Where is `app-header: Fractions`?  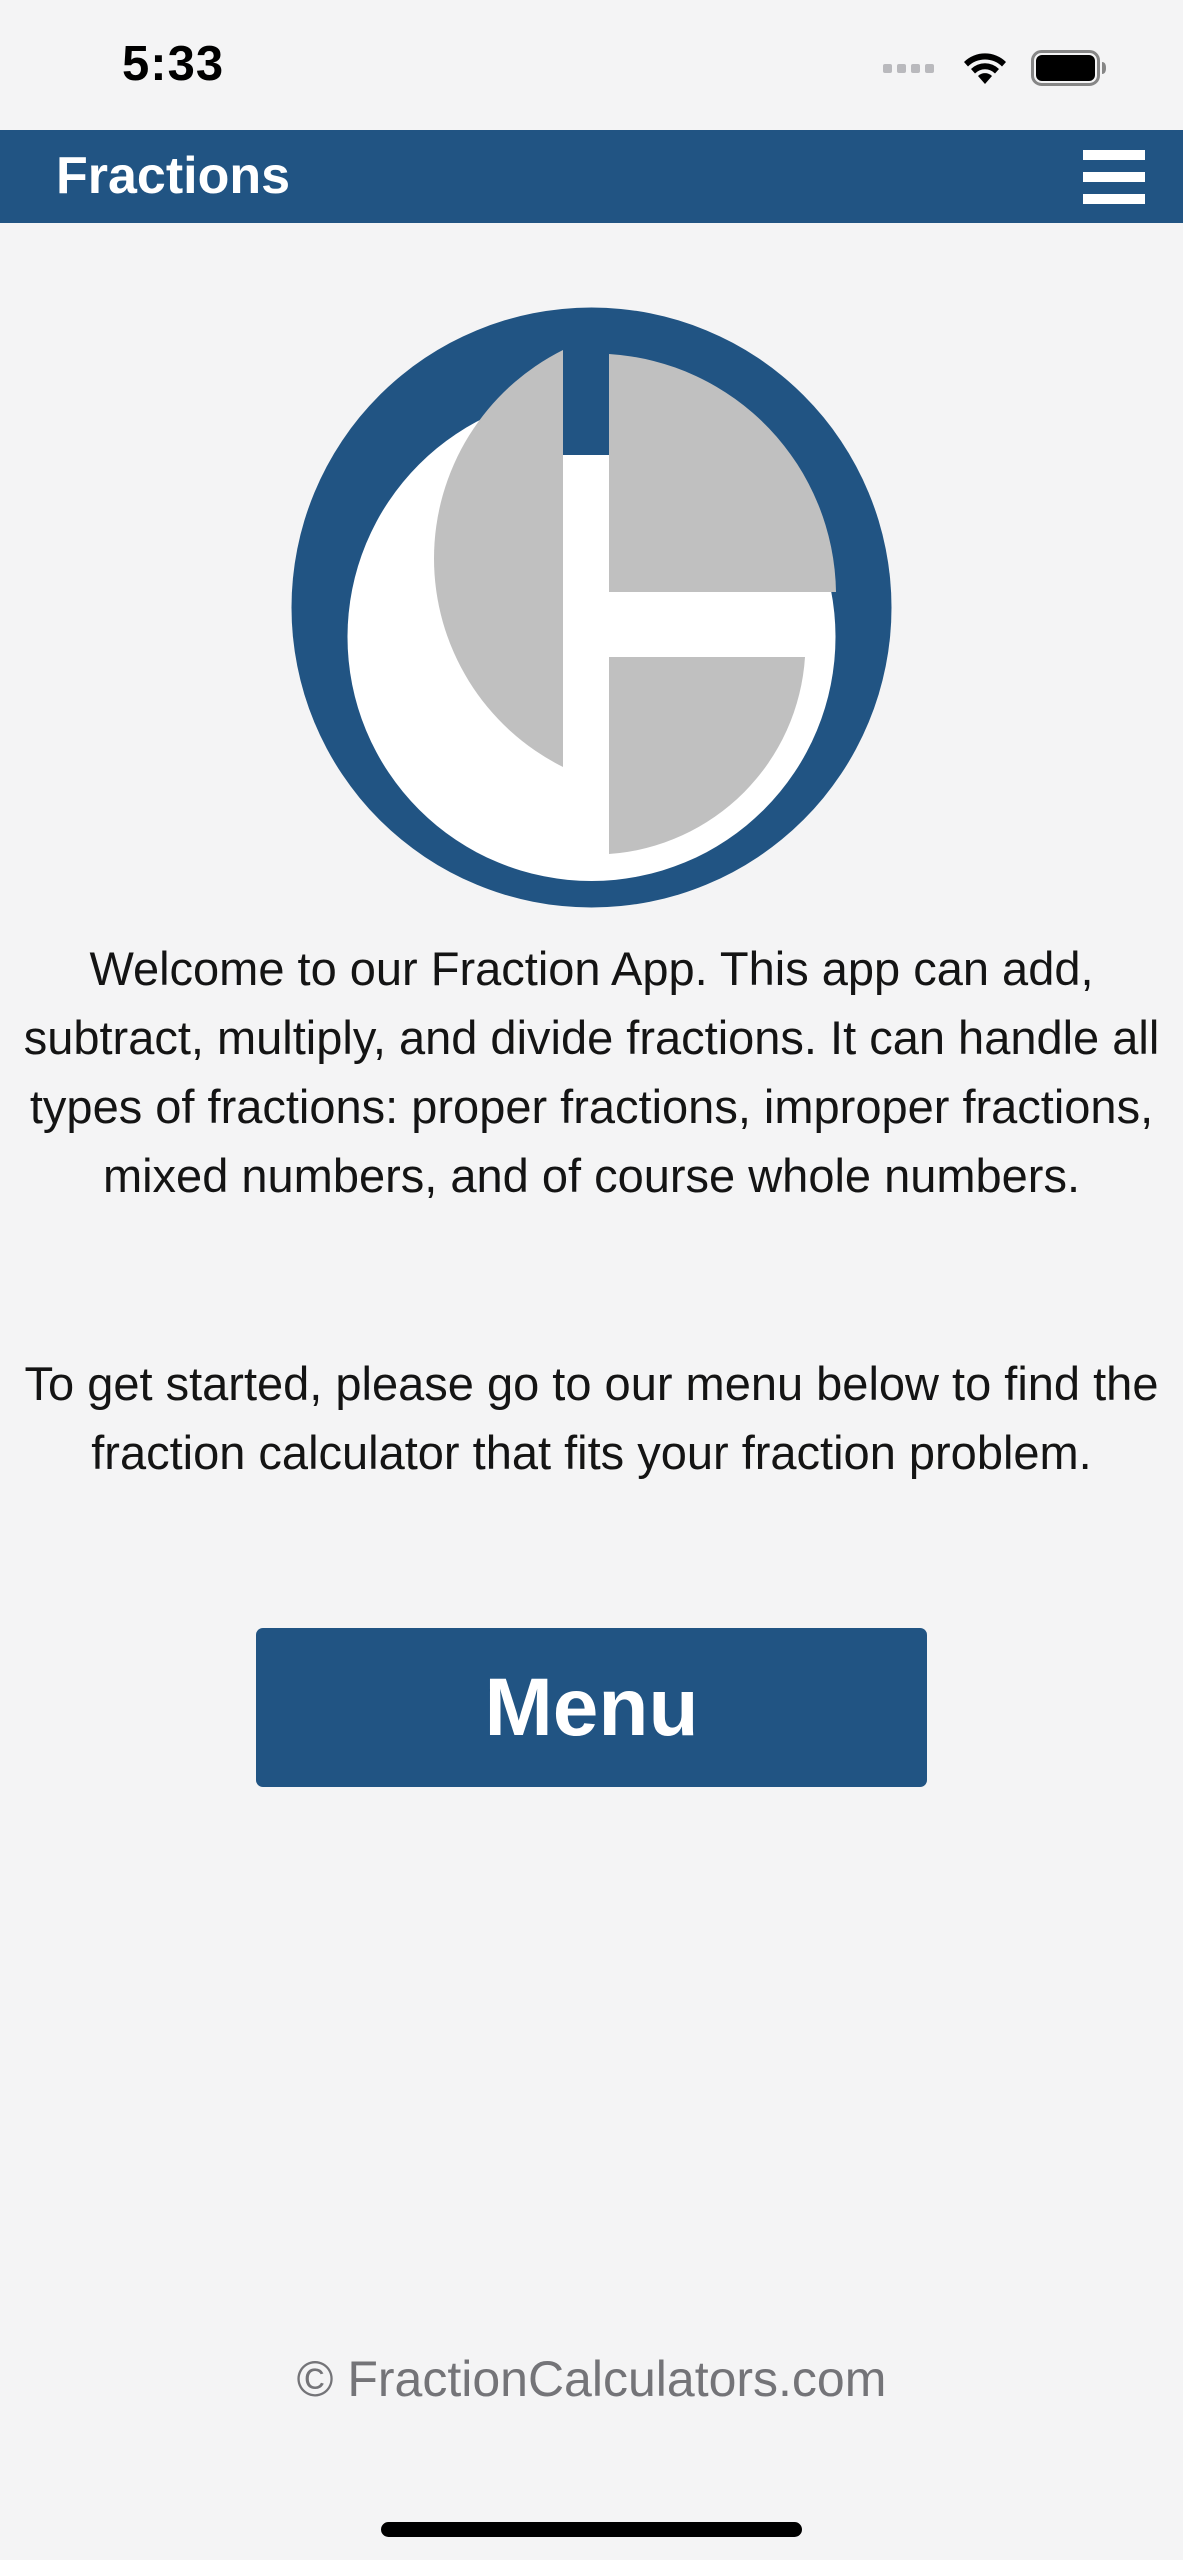
app-header: Fractions is located at coordinates (591, 176).